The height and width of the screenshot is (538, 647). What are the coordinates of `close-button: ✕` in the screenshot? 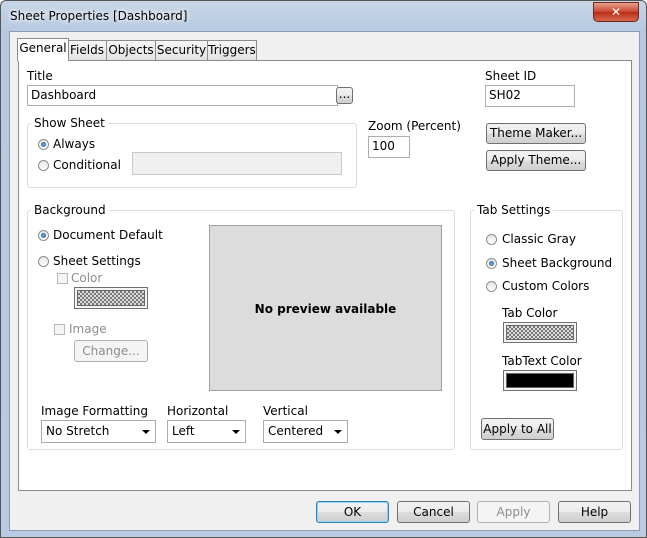 It's located at (616, 12).